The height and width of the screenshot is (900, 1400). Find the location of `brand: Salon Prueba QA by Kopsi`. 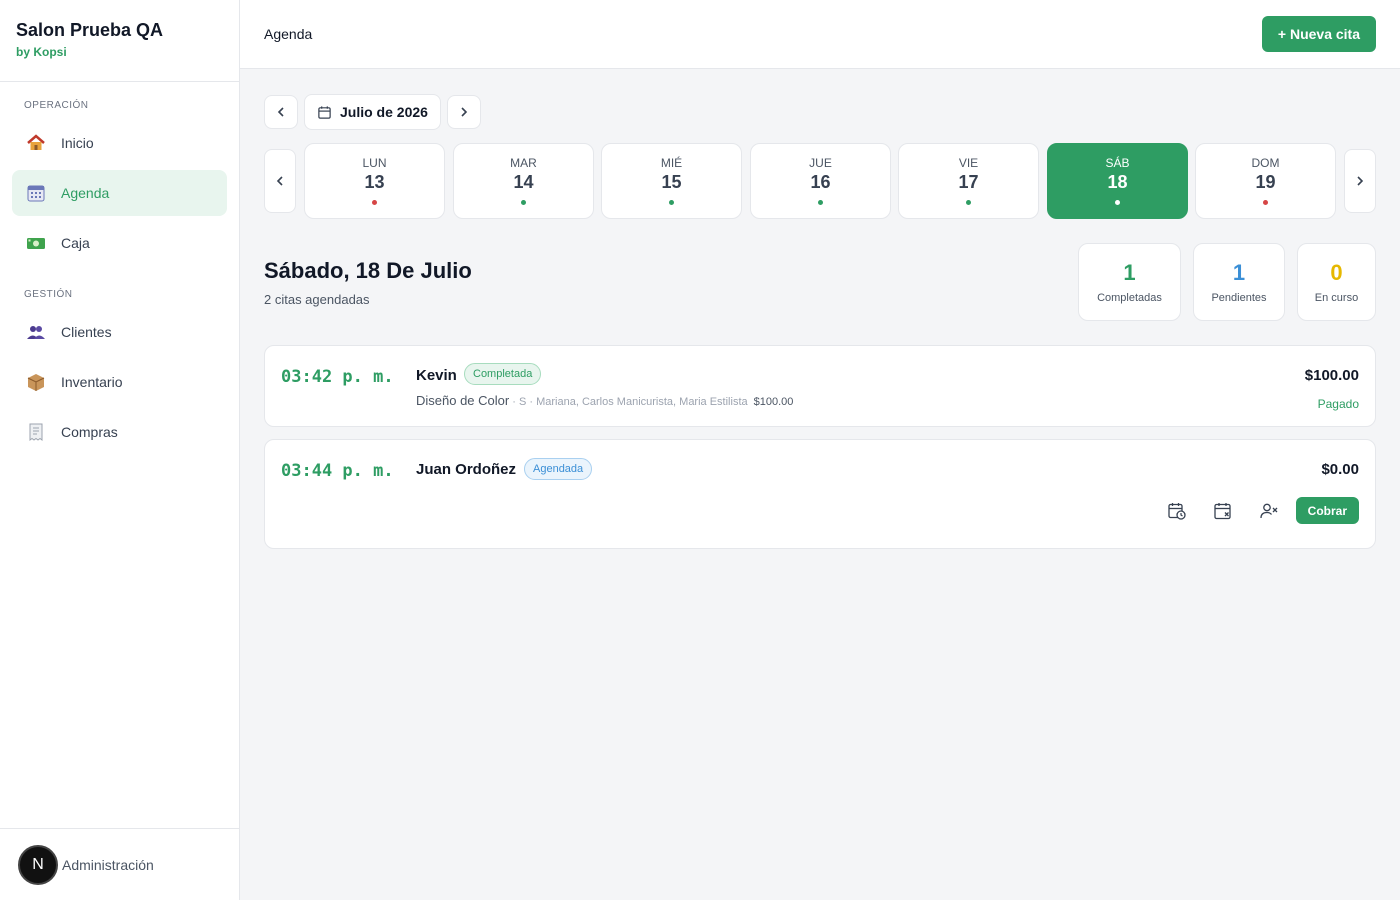

brand: Salon Prueba QA by Kopsi is located at coordinates (119, 41).